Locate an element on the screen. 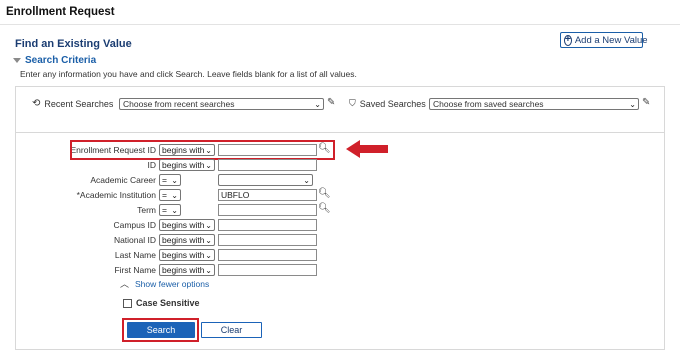 The width and height of the screenshot is (680, 363). saved-searches-select: Choose from saved searches ⌄ is located at coordinates (534, 104).